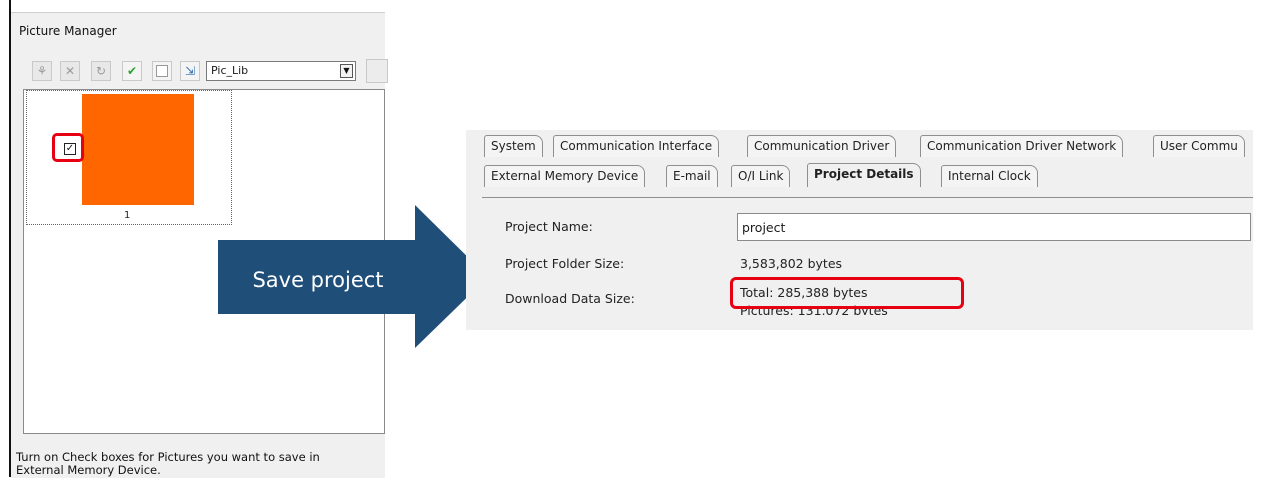 This screenshot has width=1263, height=478. What do you see at coordinates (1199, 146) in the screenshot?
I see `tab-user-communication: User Commu` at bounding box center [1199, 146].